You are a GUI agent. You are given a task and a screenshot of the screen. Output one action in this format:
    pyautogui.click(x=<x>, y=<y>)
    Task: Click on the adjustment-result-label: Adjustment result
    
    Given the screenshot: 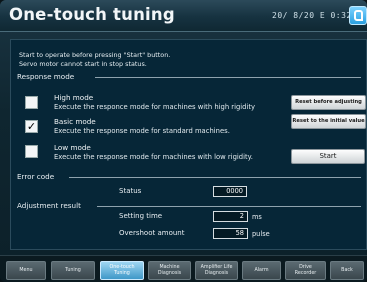 What is the action you would take?
    pyautogui.click(x=49, y=205)
    